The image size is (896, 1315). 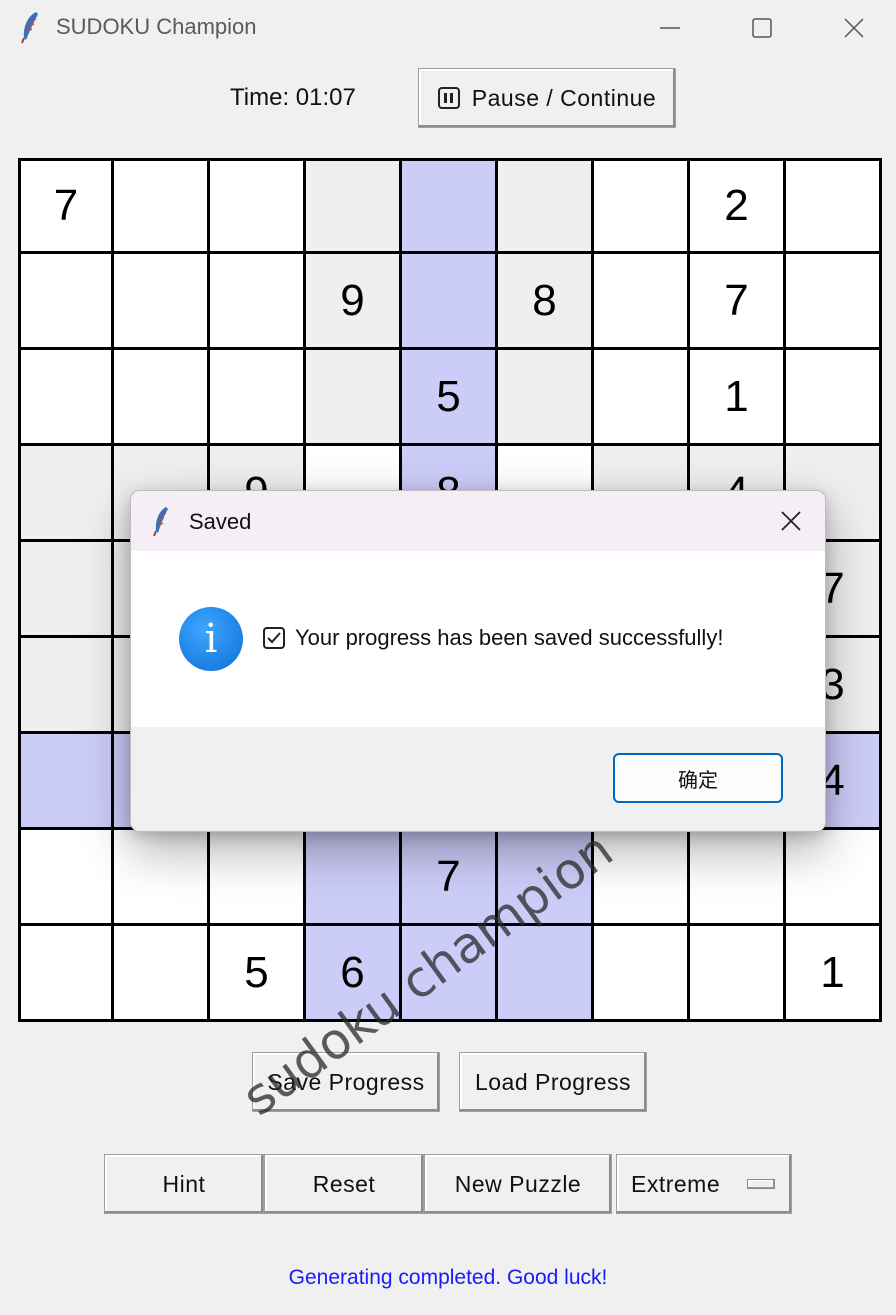 I want to click on difficulty-select: Extreme, so click(x=704, y=1184).